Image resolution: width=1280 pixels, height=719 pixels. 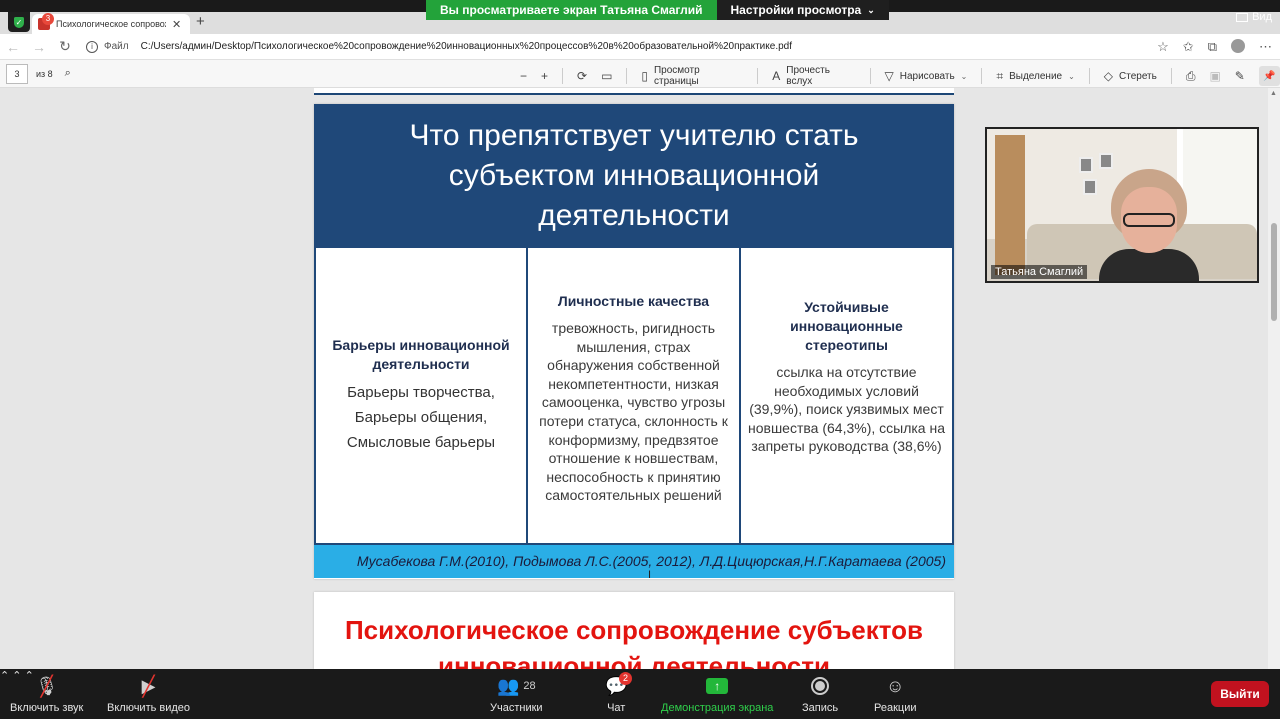 I want to click on viewing-banner: Вы просматриваете экран Татьяна Смаглий, so click(x=571, y=10).